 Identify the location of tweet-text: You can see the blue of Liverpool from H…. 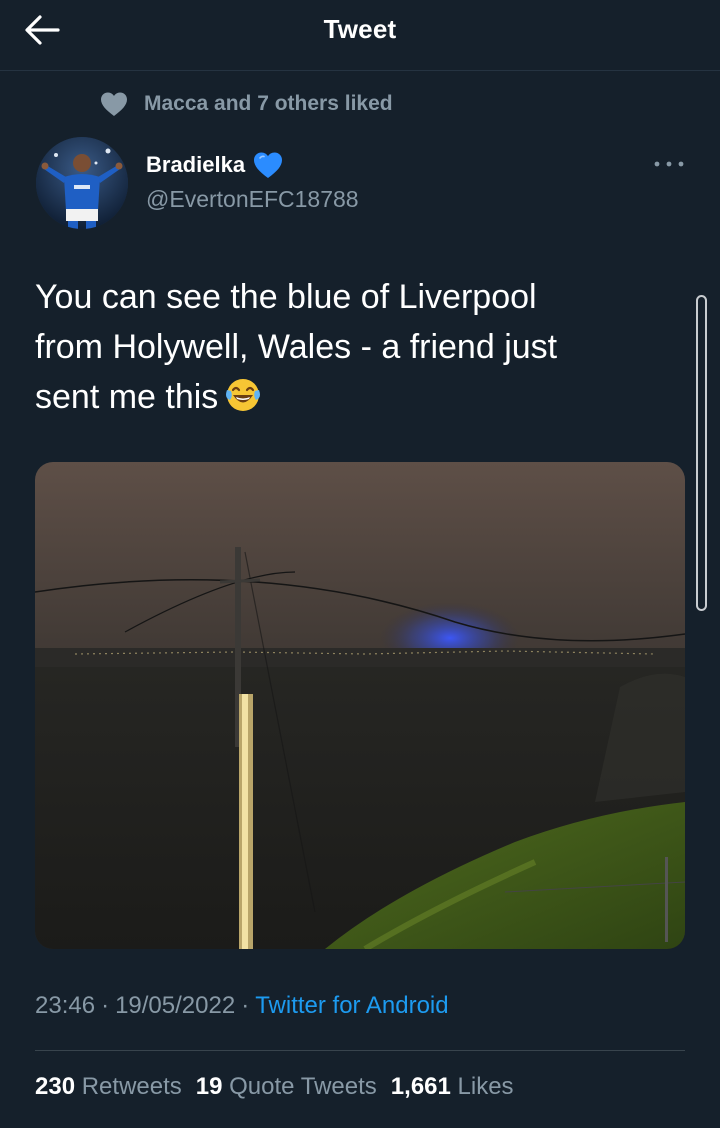
(355, 347).